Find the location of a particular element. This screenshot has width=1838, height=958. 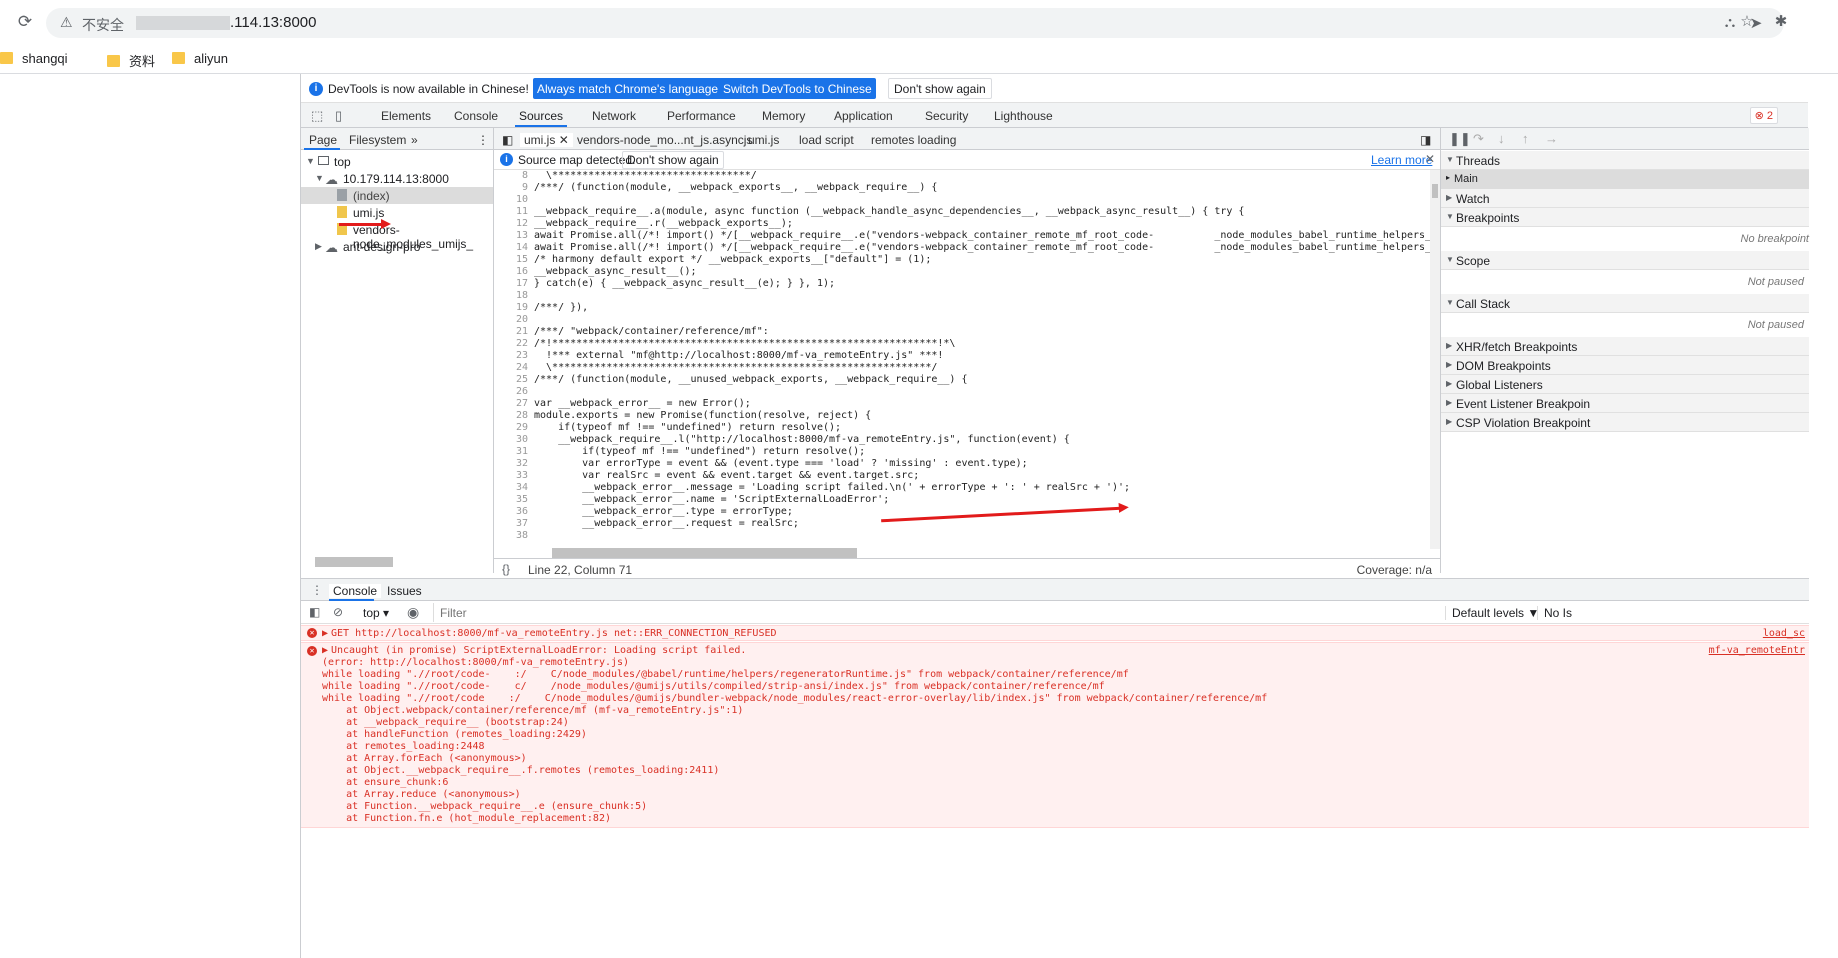

line-number: 17 is located at coordinates (511, 284).